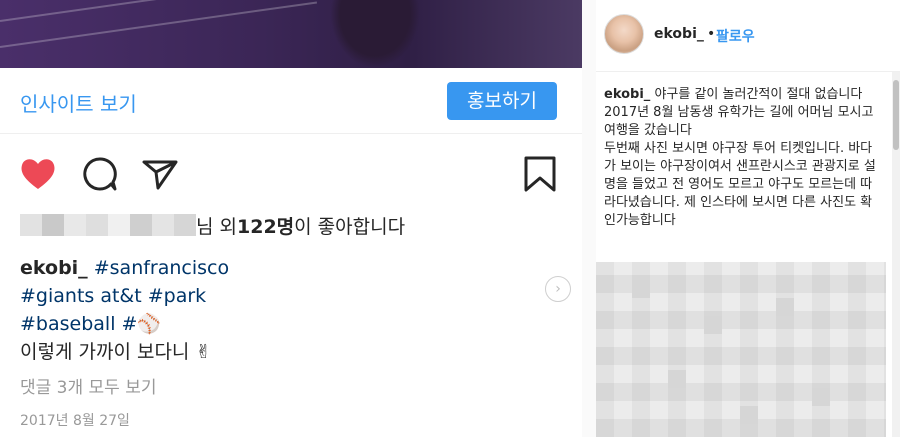 The height and width of the screenshot is (437, 900). I want to click on photo-figure, so click(375, 34).